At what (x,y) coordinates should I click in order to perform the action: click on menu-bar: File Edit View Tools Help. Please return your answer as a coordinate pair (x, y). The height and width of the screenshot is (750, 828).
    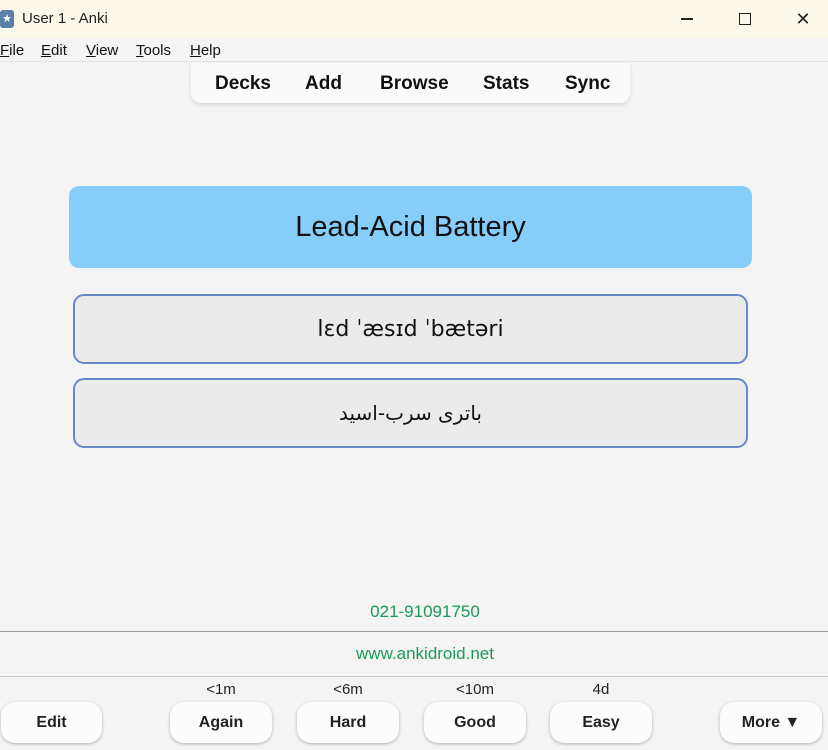
    Looking at the image, I should click on (414, 50).